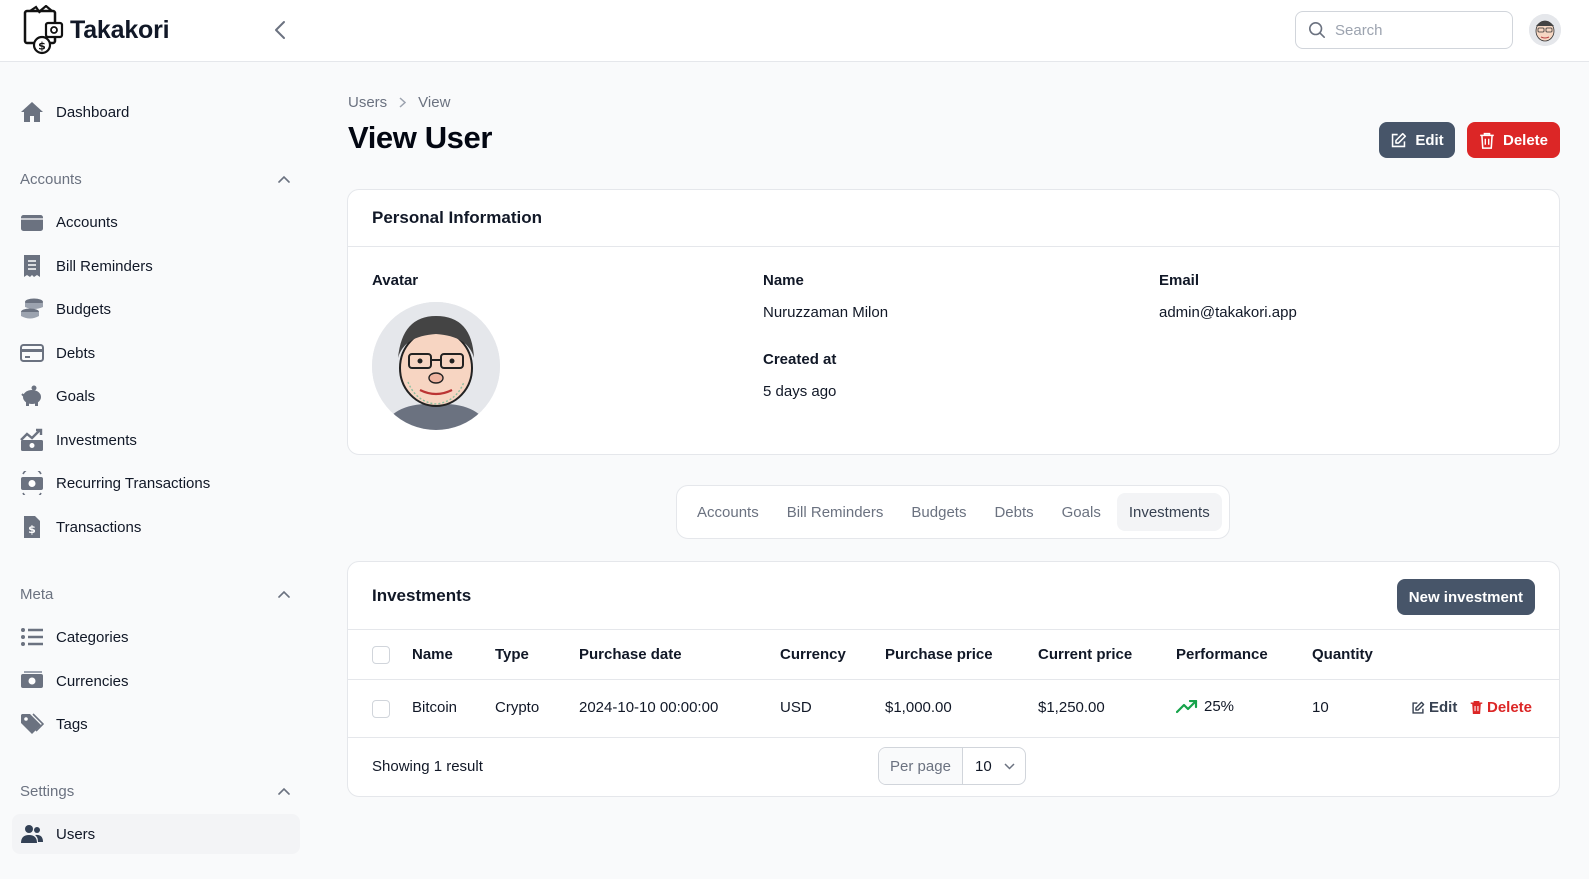 The width and height of the screenshot is (1589, 879). What do you see at coordinates (1317, 30) in the screenshot?
I see `search-icon` at bounding box center [1317, 30].